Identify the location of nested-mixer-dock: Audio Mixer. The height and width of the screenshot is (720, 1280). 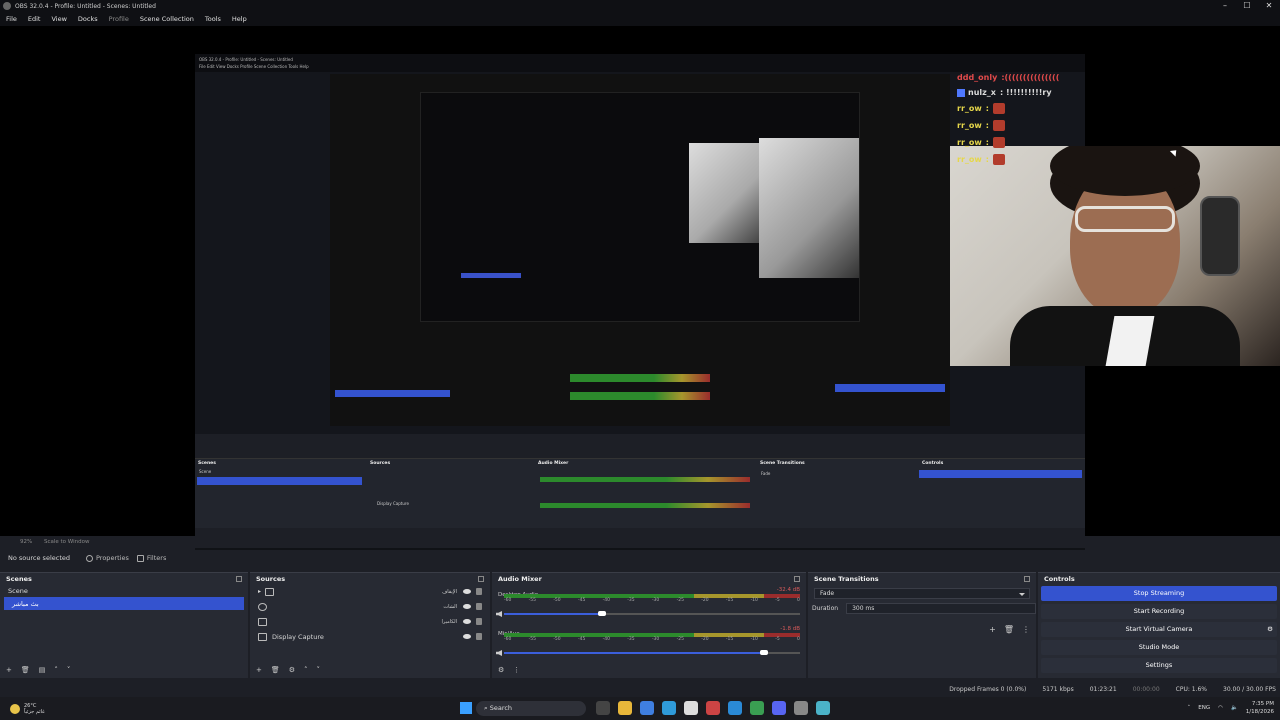
(646, 493).